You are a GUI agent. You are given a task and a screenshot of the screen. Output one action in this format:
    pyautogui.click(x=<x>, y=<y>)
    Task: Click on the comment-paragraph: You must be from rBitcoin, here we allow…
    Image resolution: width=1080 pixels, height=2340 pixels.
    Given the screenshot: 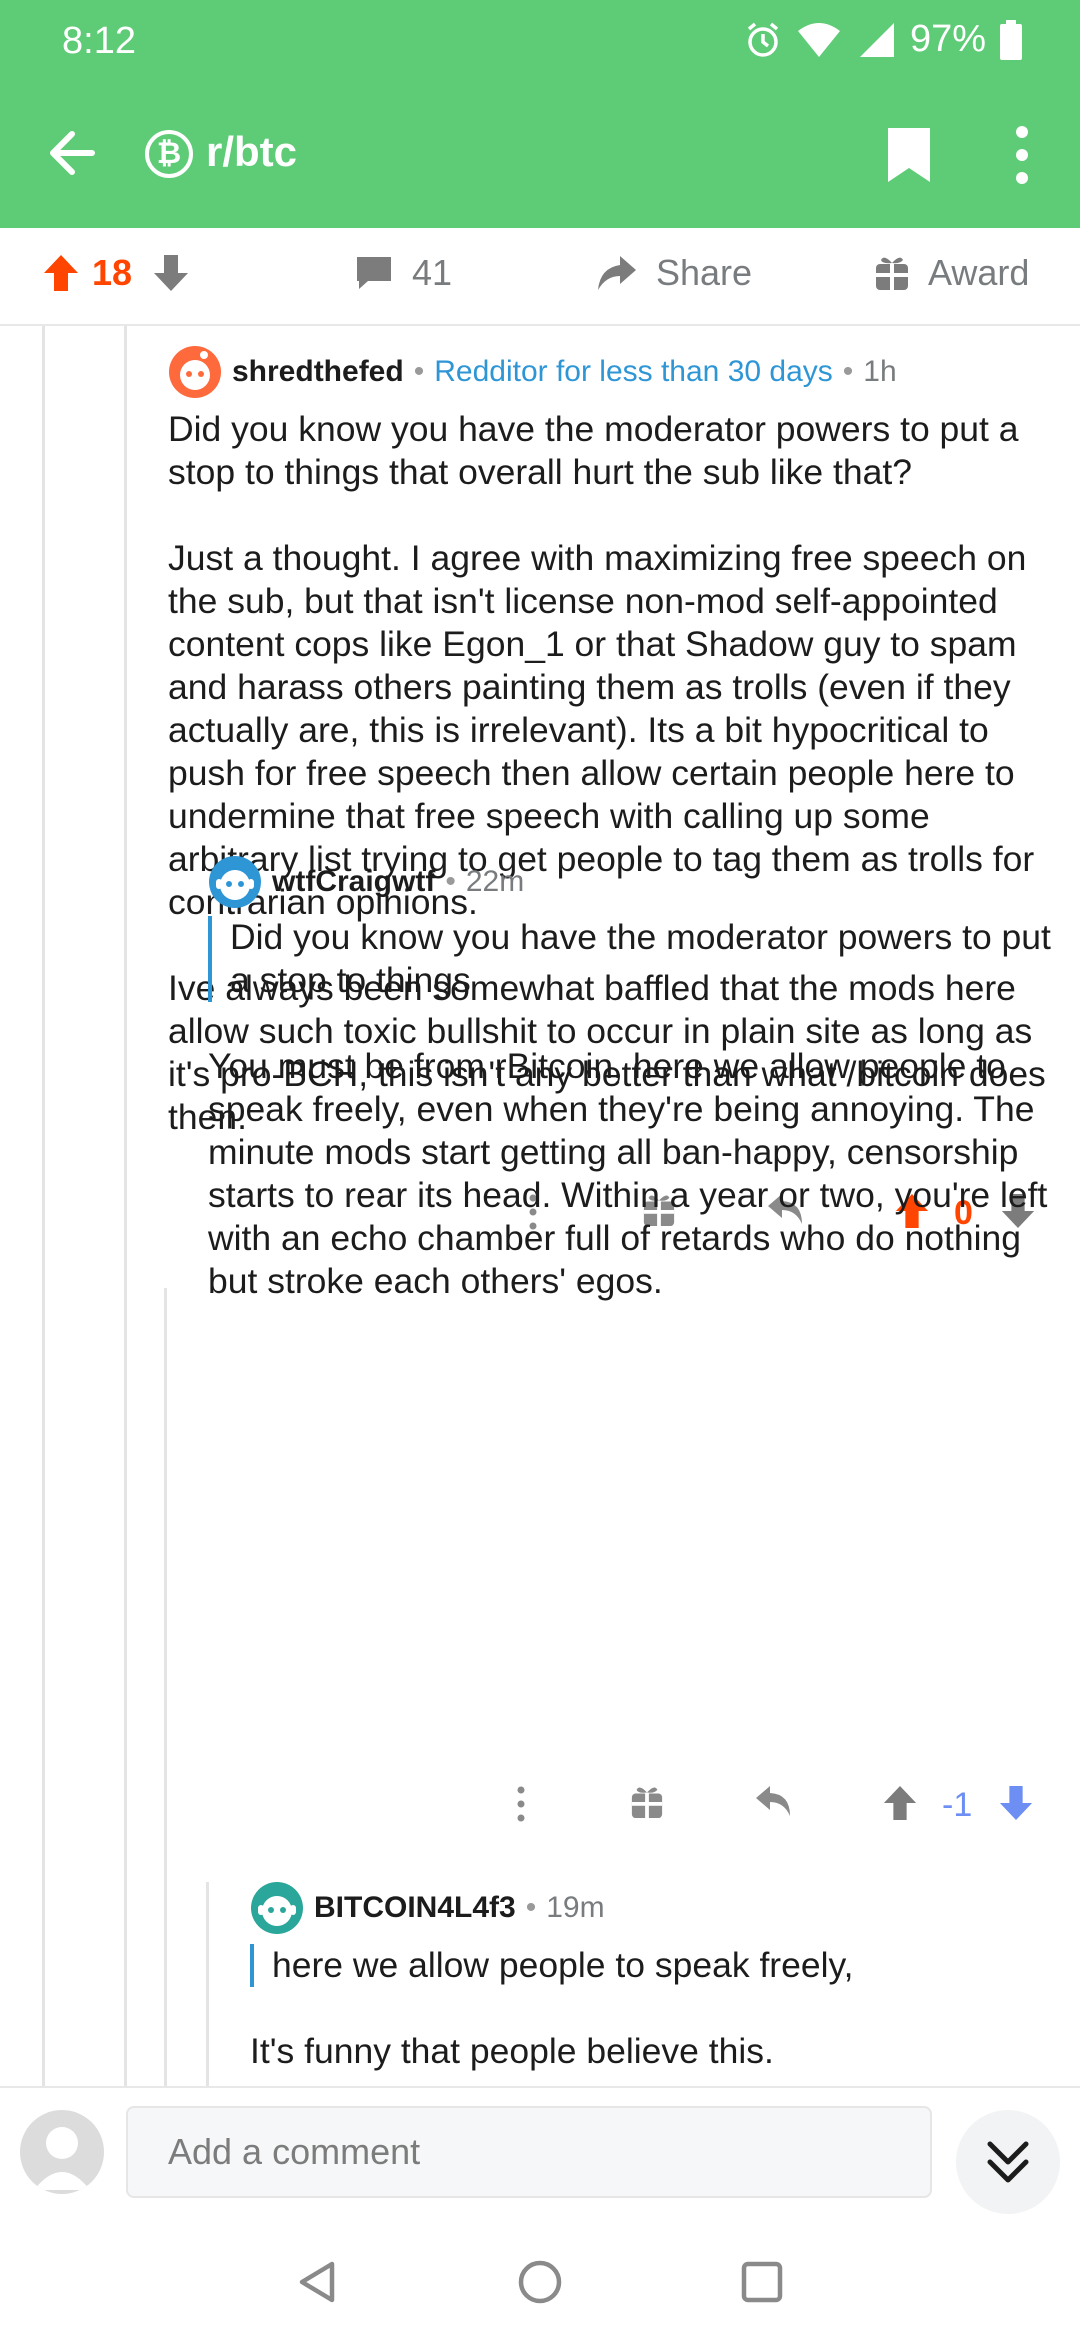 What is the action you would take?
    pyautogui.click(x=628, y=1173)
    